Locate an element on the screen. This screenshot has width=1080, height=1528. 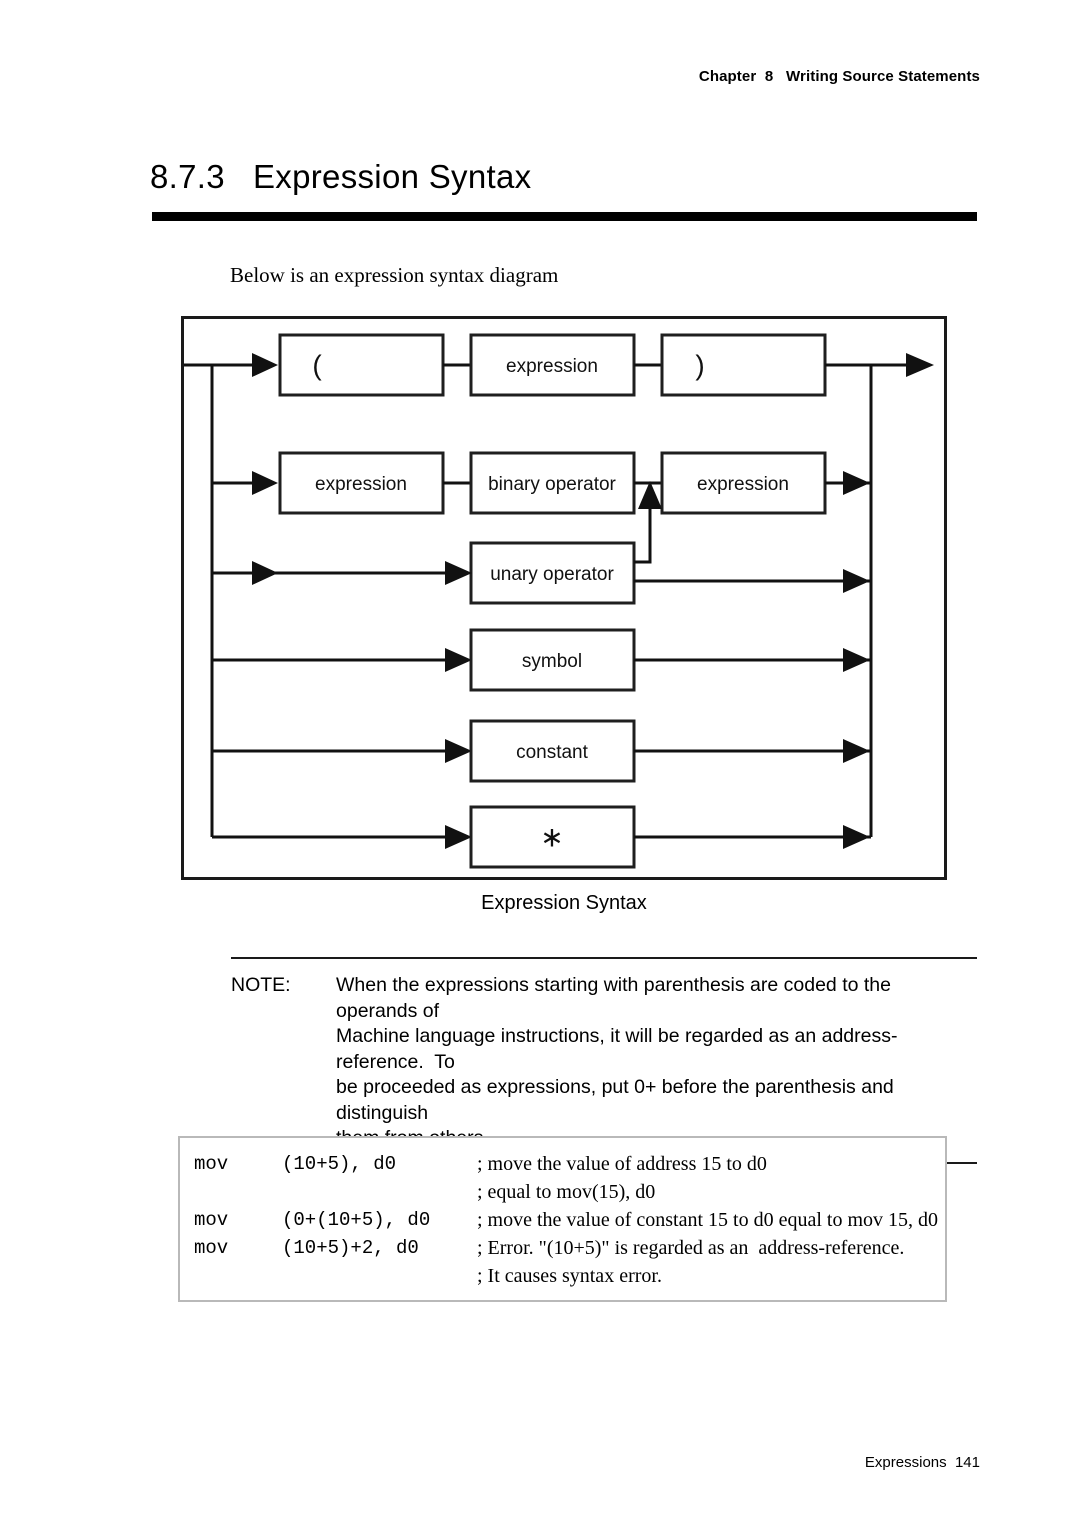
row2-exit-arrowhead is located at coordinates (856, 483).